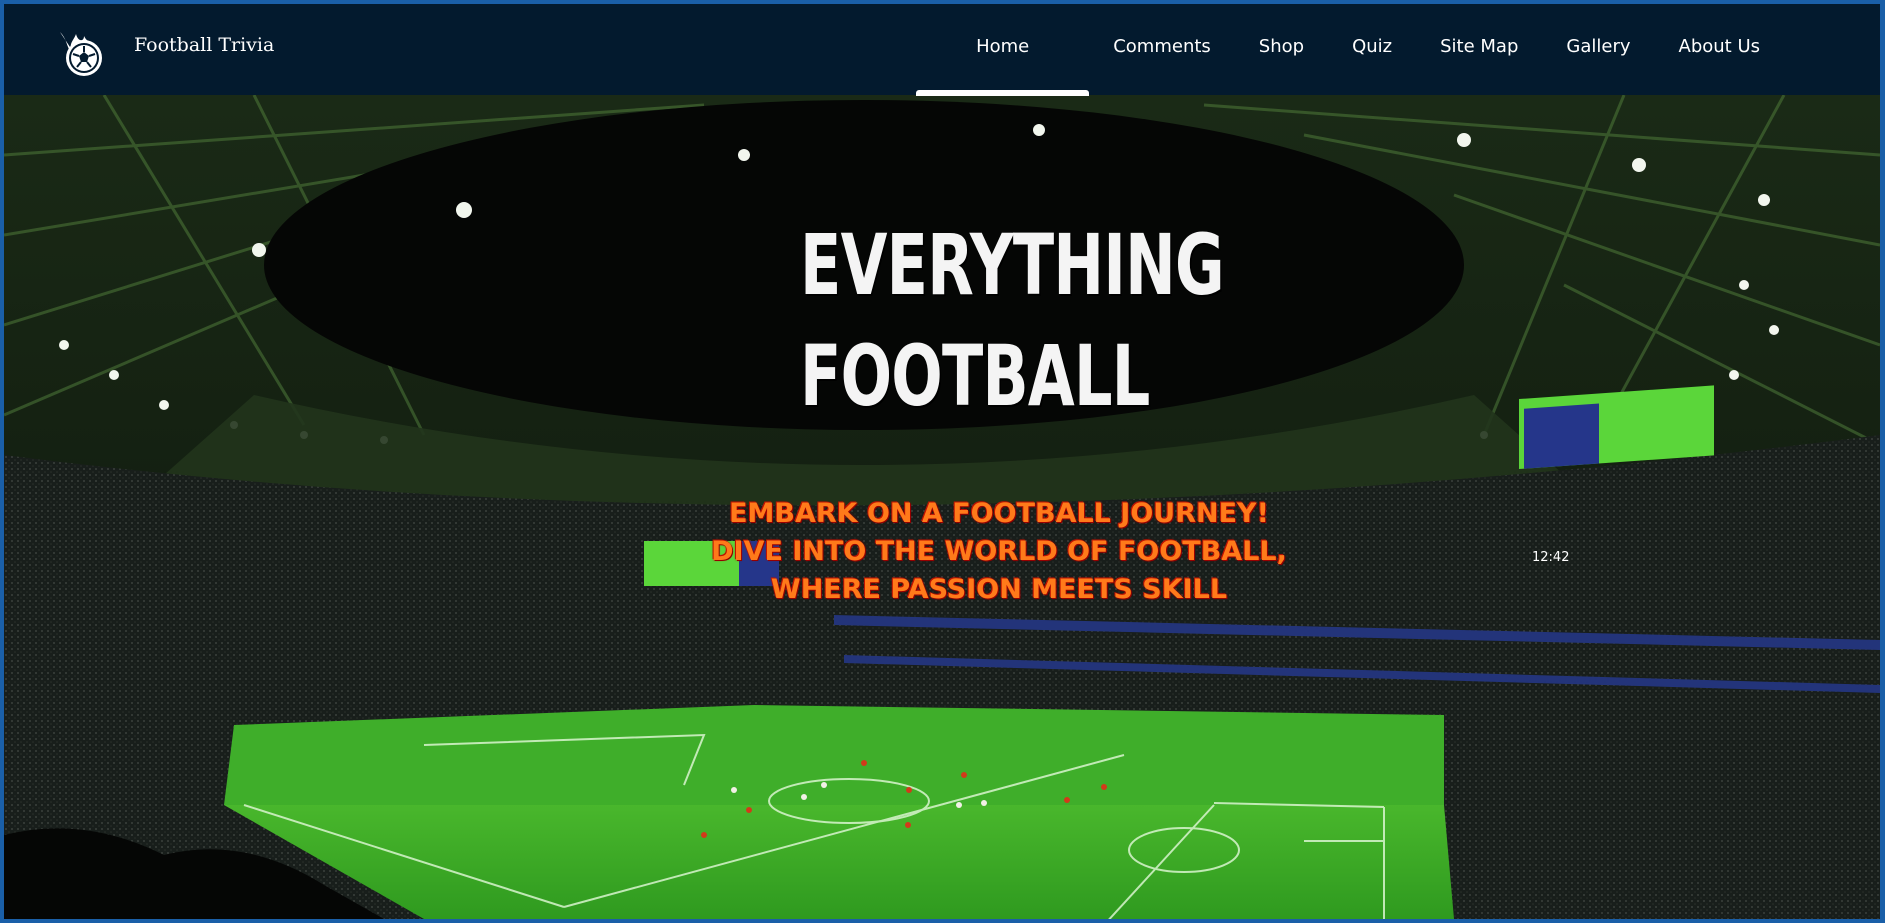 The width and height of the screenshot is (1885, 923). Describe the element at coordinates (1012, 321) in the screenshot. I see `hero-title: EVERYTHING FOOTBALL` at that location.